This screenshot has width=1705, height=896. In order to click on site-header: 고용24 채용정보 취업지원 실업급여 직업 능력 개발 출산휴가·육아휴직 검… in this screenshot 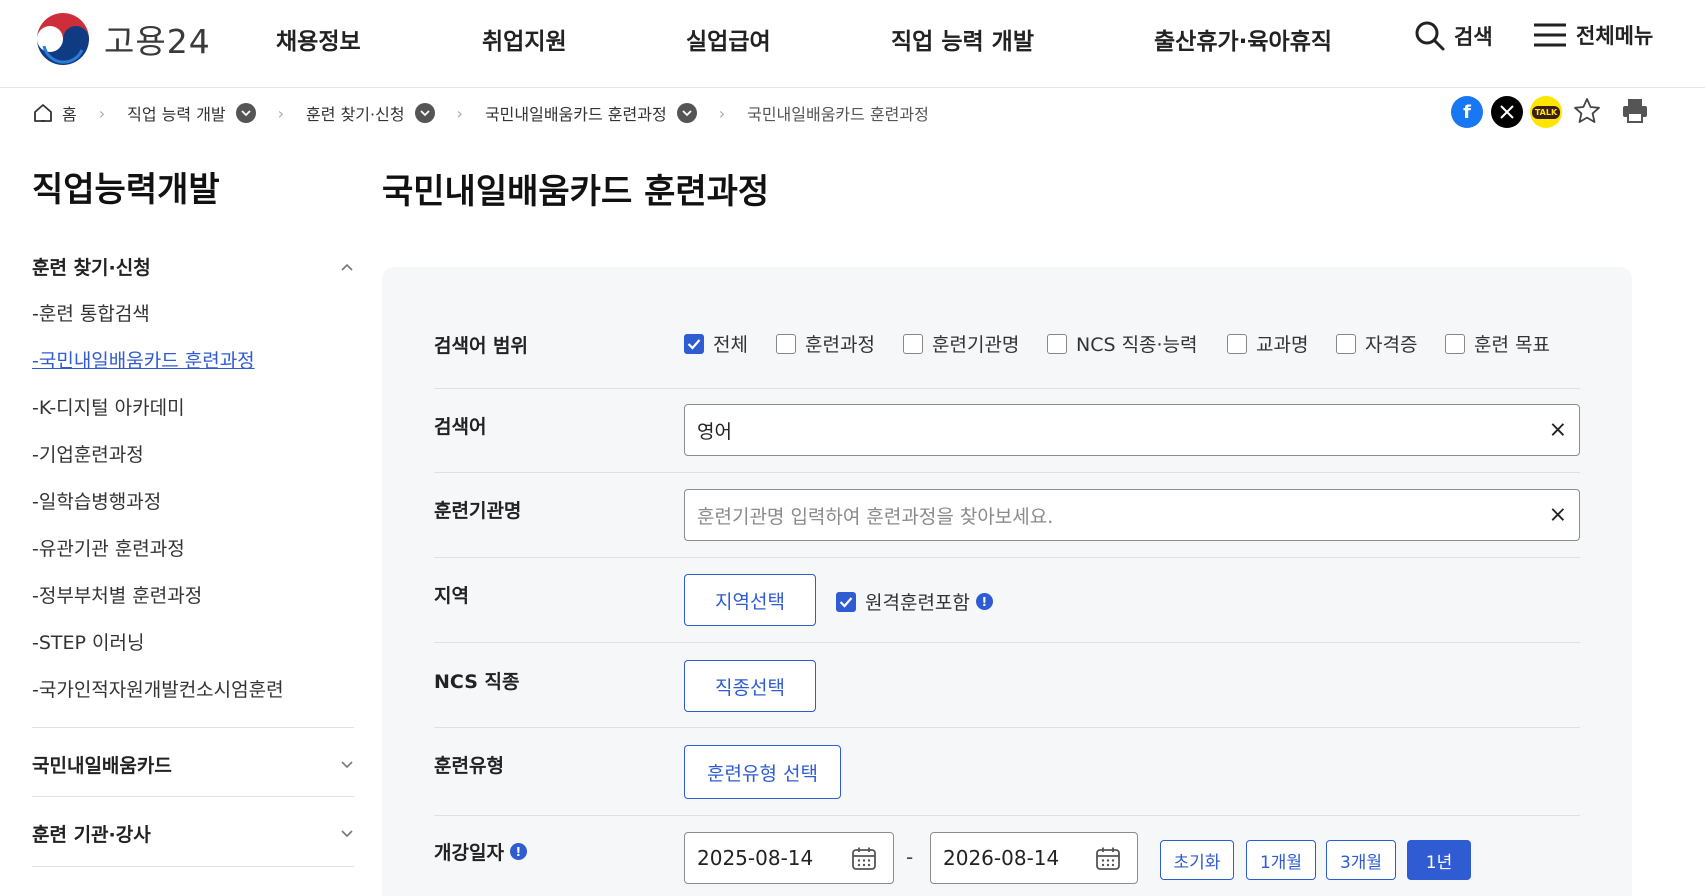, I will do `click(852, 44)`.